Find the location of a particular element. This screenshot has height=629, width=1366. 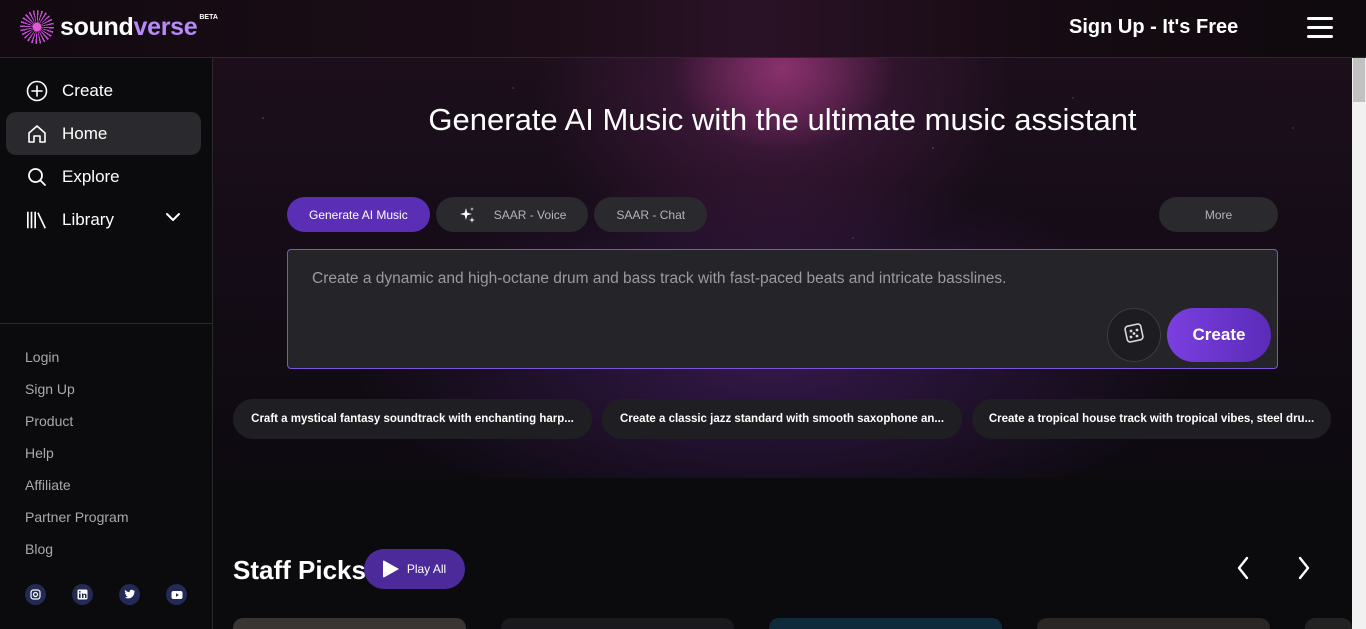

sidebar-item-label: Home is located at coordinates (85, 133).